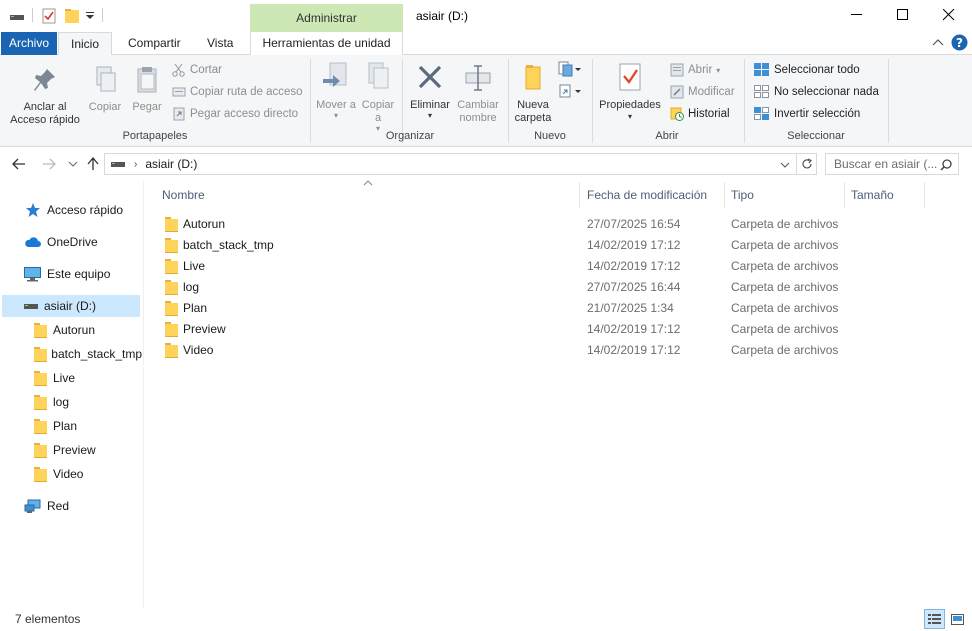 The height and width of the screenshot is (631, 972). I want to click on new-folder-quick-icon, so click(72, 16).